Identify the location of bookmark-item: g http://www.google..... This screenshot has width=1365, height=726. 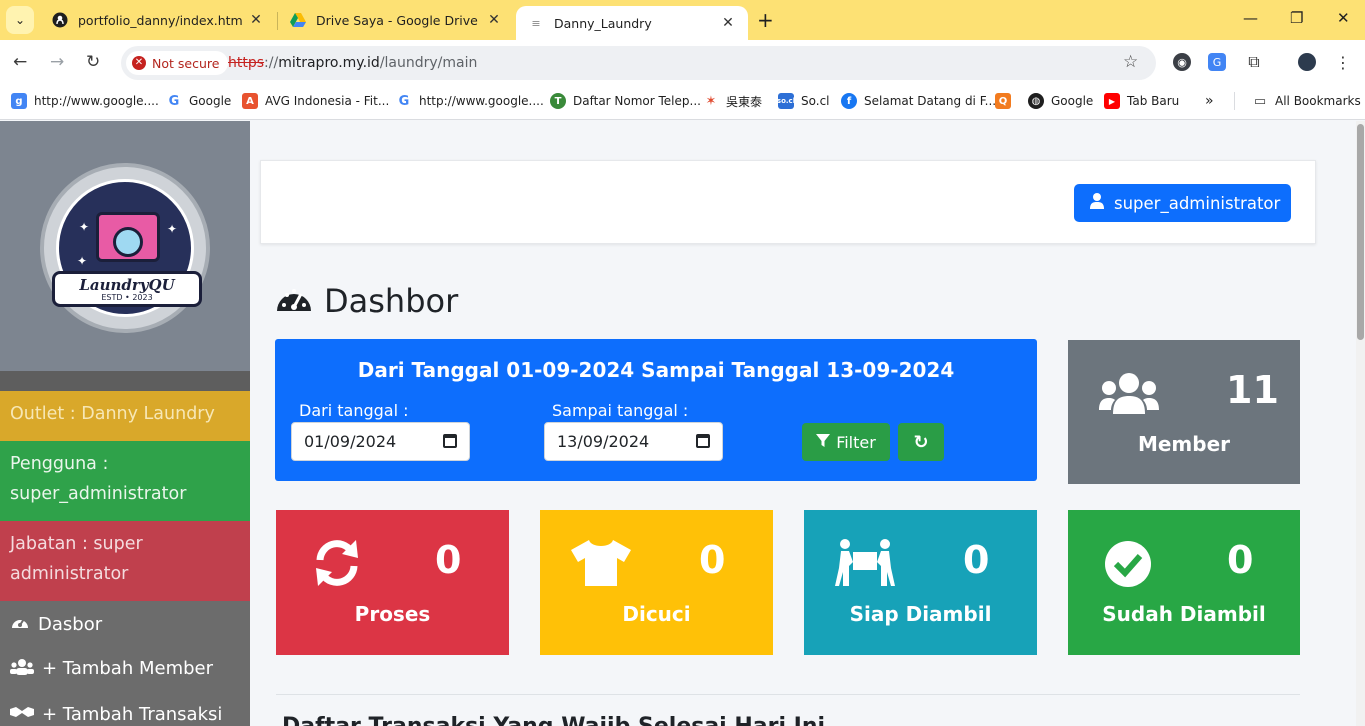
(85, 101).